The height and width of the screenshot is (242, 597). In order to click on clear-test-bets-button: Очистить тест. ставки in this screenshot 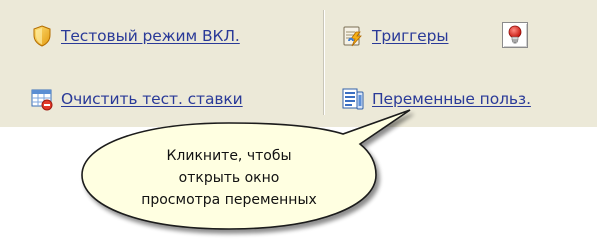, I will do `click(136, 99)`.